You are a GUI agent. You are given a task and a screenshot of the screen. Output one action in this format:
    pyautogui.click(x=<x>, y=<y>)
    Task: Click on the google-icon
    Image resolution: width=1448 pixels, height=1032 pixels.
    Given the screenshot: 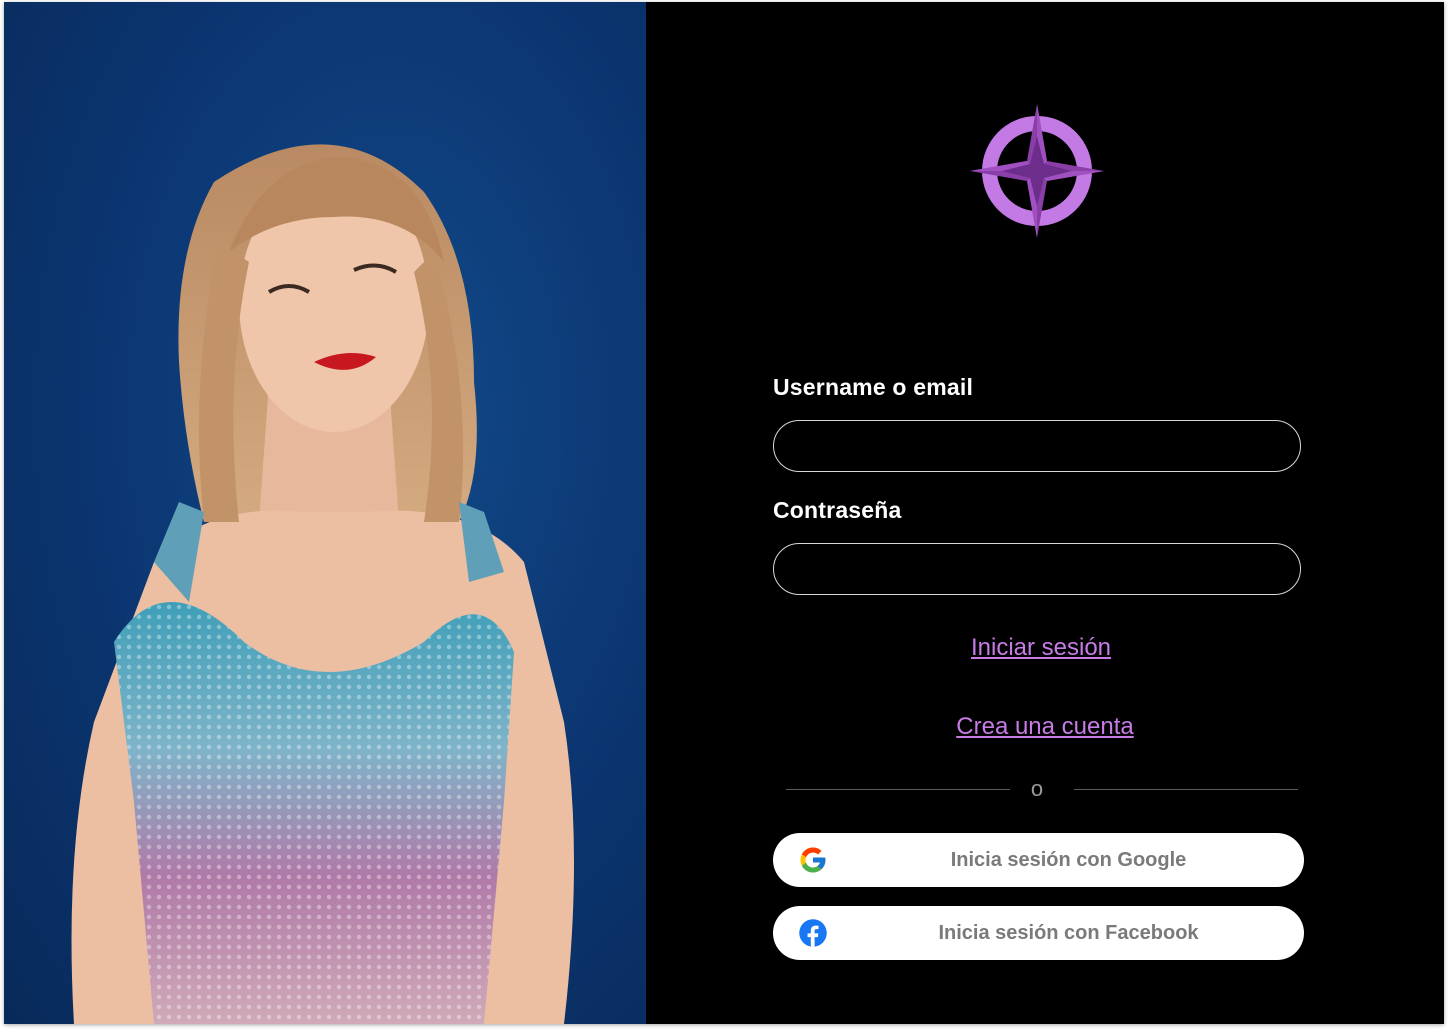 What is the action you would take?
    pyautogui.click(x=813, y=860)
    